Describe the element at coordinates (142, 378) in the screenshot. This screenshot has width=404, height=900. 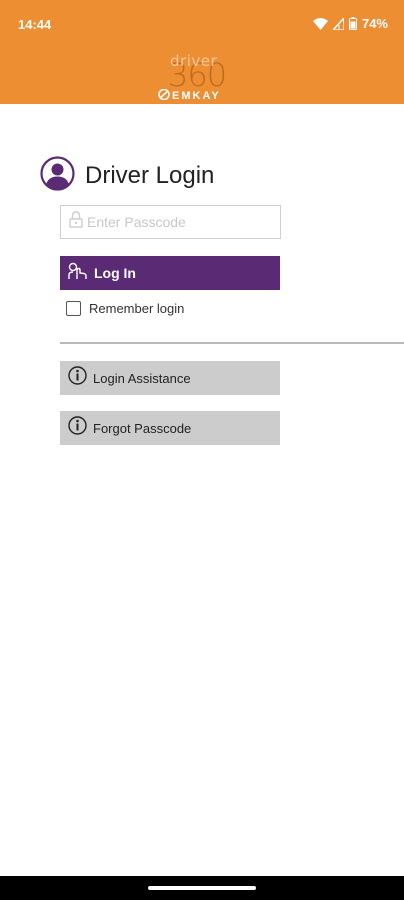
I see `login-assistance-label: Login Assistance` at that location.